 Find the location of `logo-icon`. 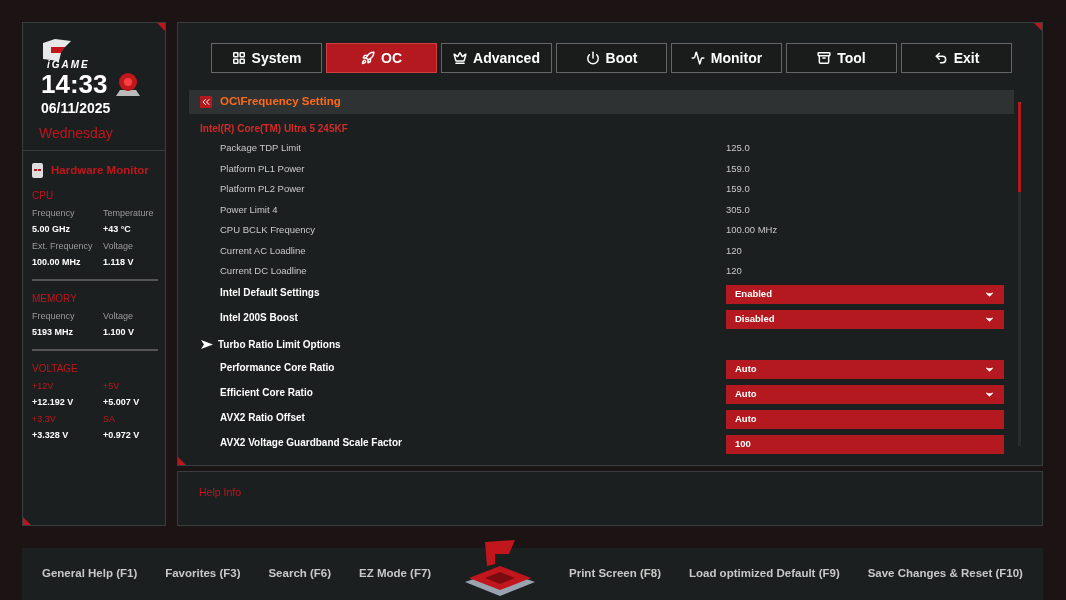

logo-icon is located at coordinates (57, 50).